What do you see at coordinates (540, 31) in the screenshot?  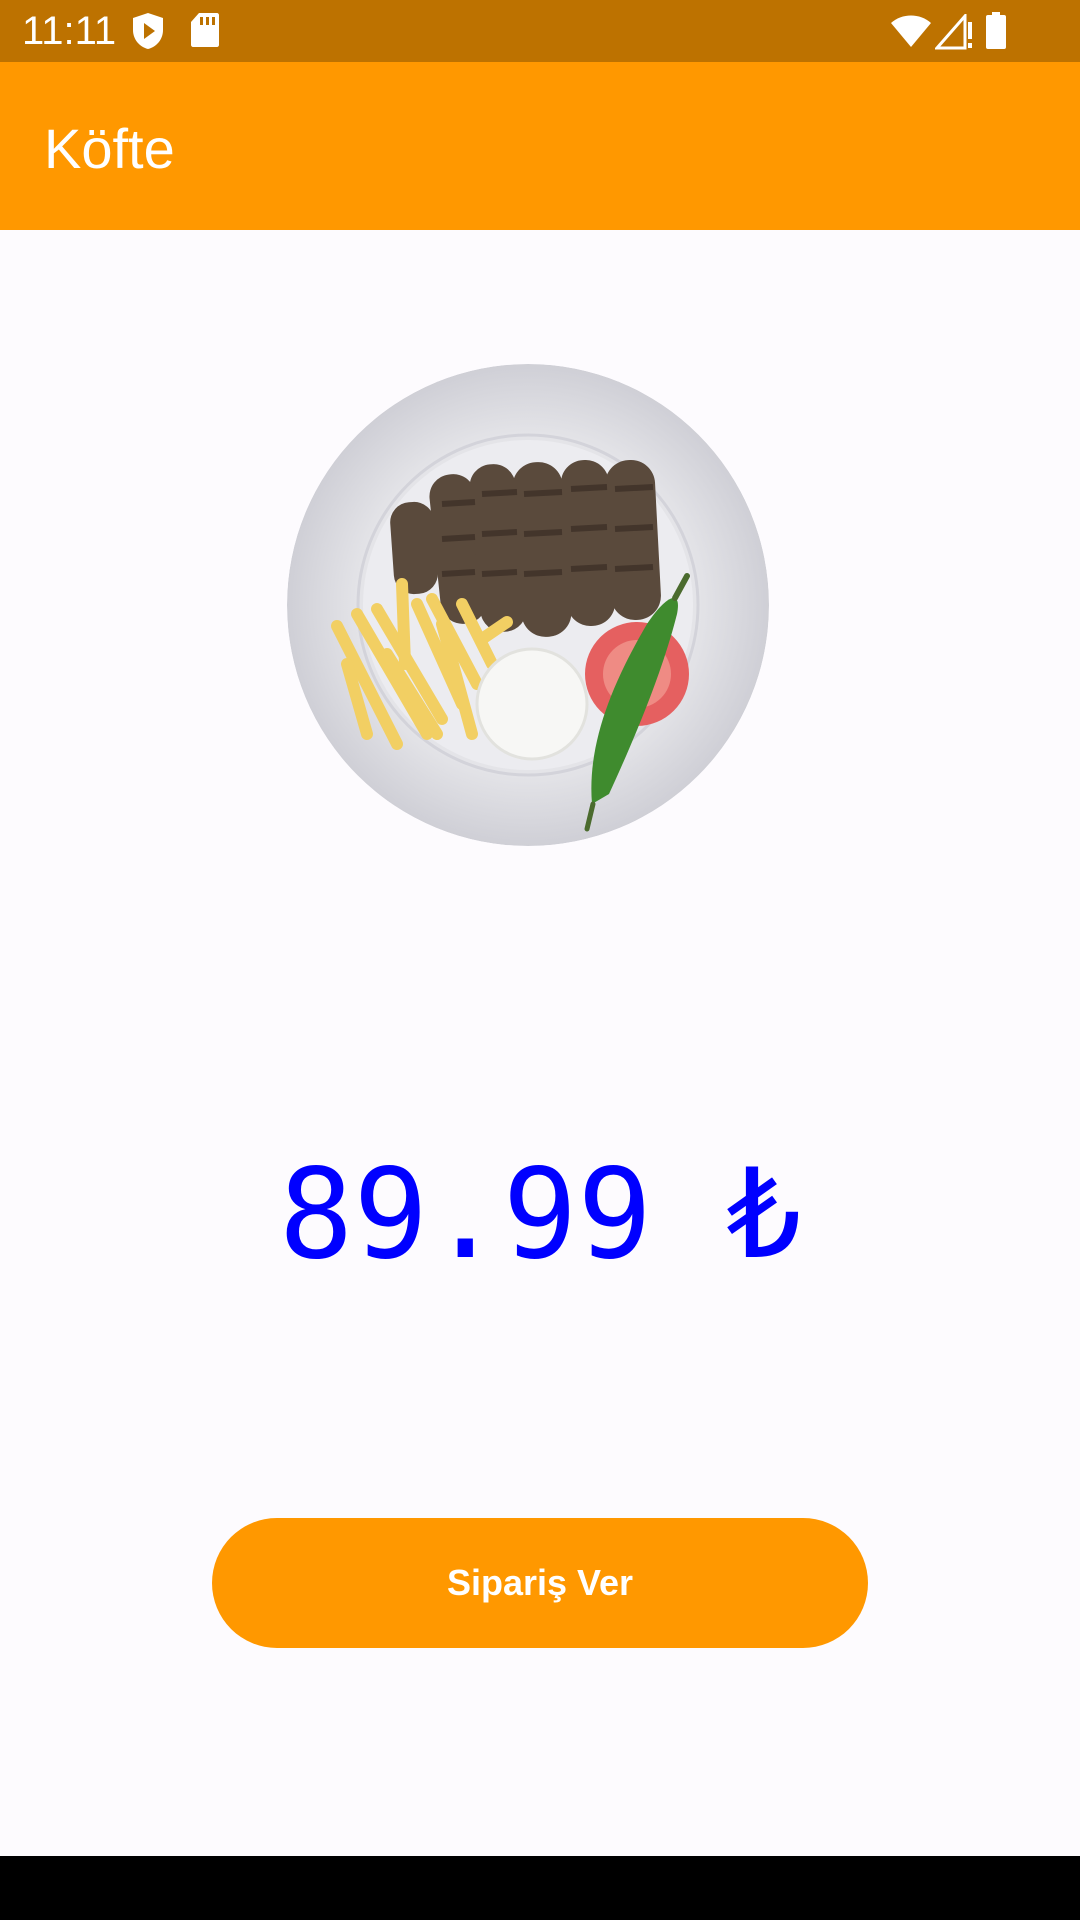 I see `status-bar: 11:11` at bounding box center [540, 31].